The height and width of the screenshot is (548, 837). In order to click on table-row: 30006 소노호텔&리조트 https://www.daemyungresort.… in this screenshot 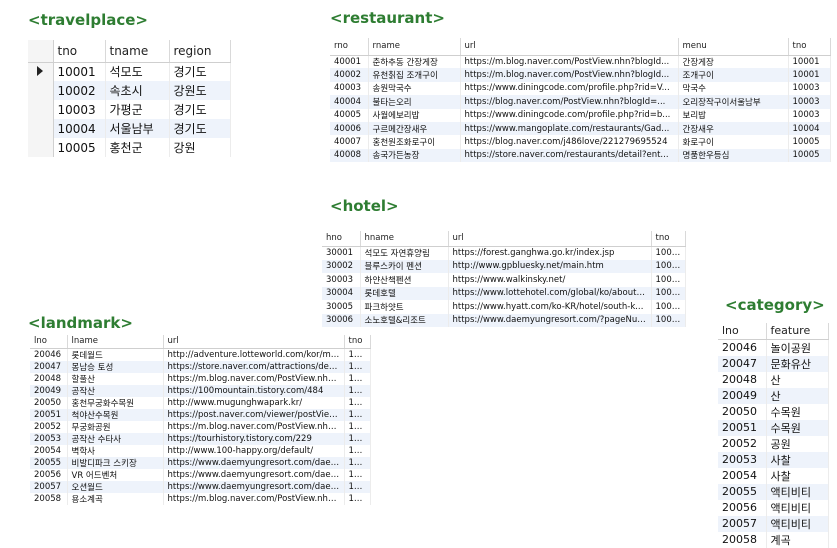, I will do `click(504, 320)`.